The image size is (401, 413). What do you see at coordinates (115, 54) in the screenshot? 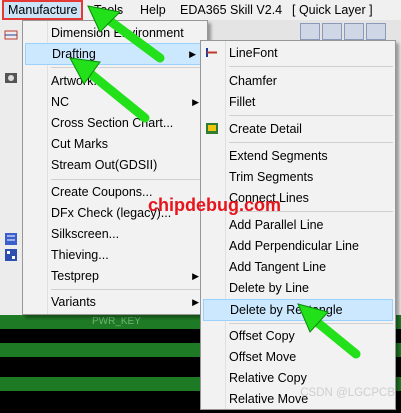
I see `menu-item-drafting: Drafting ▶` at bounding box center [115, 54].